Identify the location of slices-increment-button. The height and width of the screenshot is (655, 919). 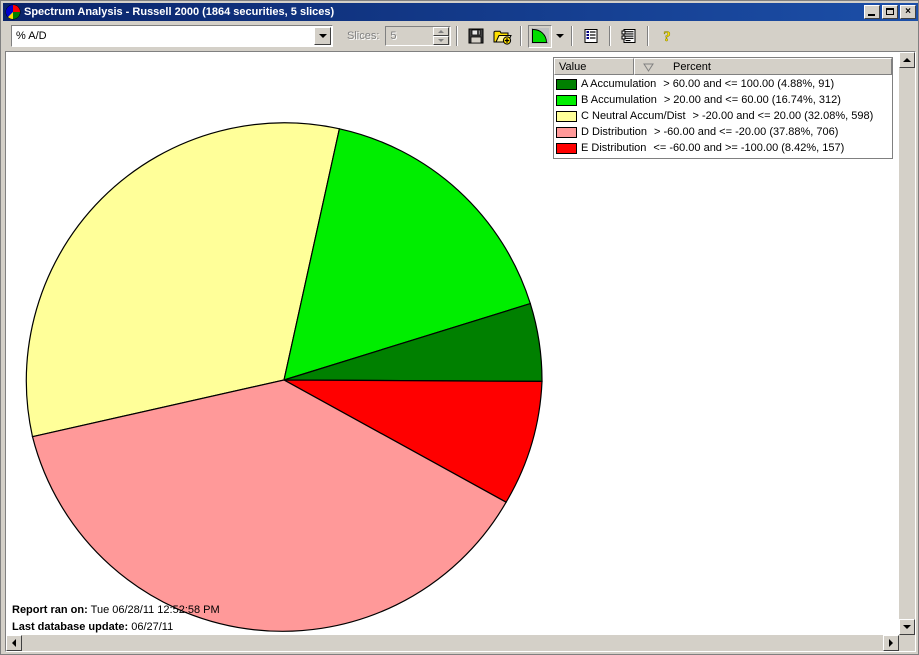
(441, 31).